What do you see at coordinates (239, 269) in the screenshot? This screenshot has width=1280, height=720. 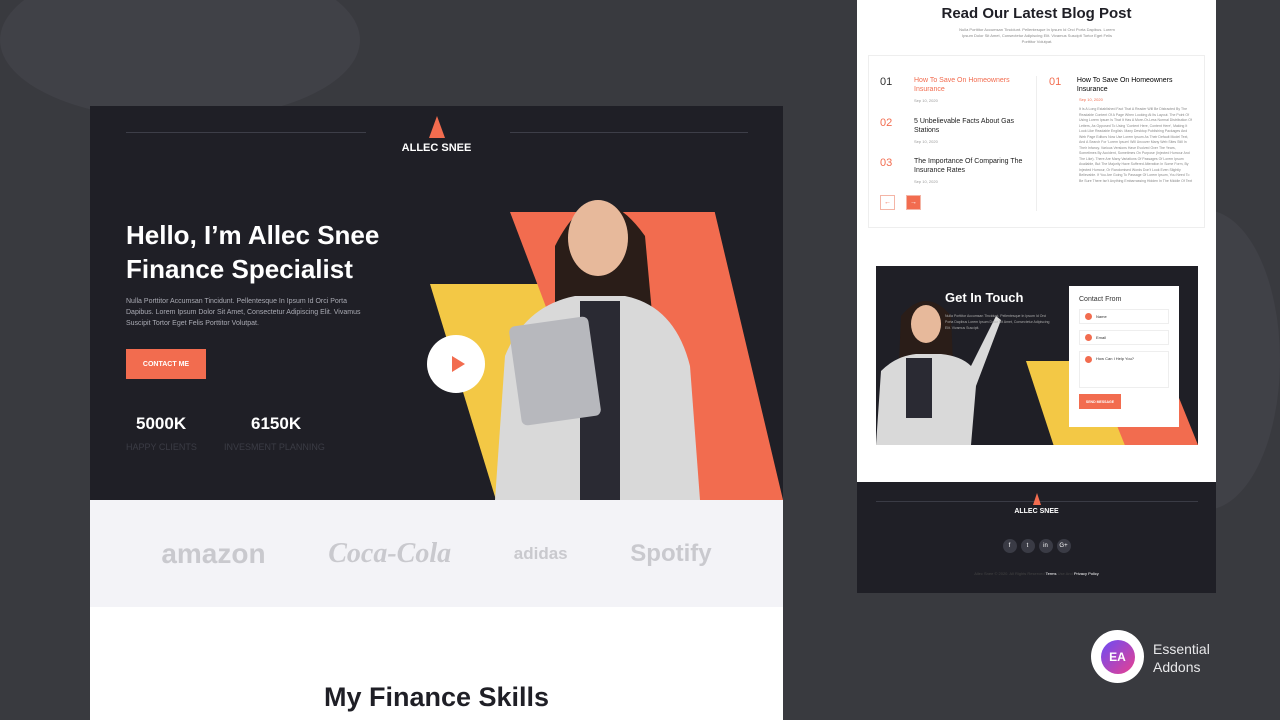 I see `headline-line-2: Finance Specialist` at bounding box center [239, 269].